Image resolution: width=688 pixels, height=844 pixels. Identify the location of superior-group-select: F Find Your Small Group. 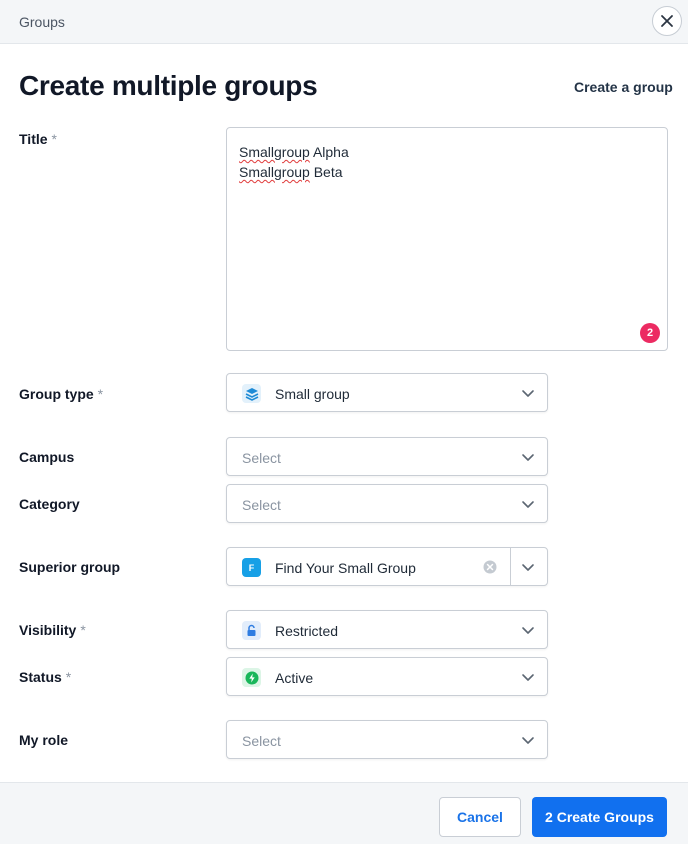
(387, 566).